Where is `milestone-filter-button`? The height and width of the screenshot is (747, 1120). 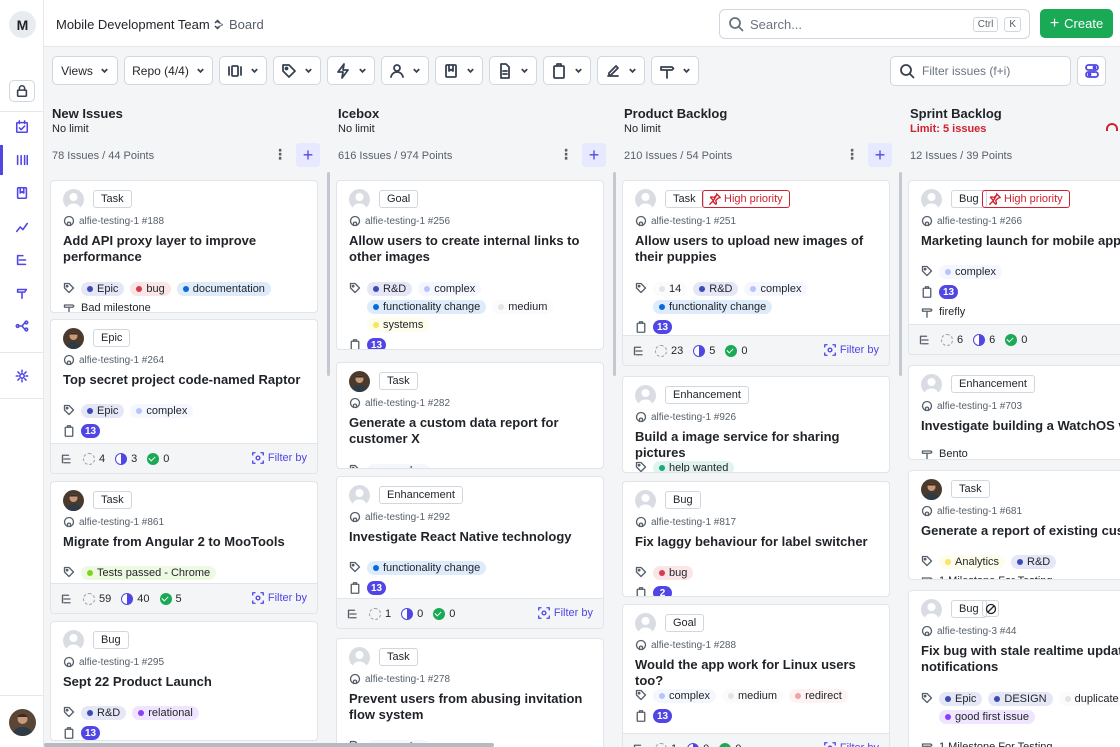 milestone-filter-button is located at coordinates (675, 70).